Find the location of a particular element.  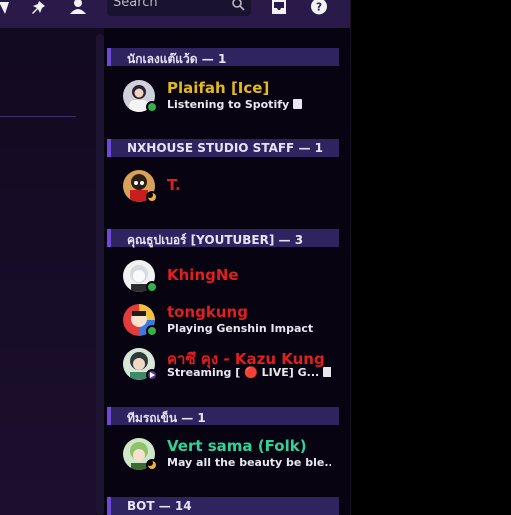

section-header: BOT — 14 is located at coordinates (223, 506).